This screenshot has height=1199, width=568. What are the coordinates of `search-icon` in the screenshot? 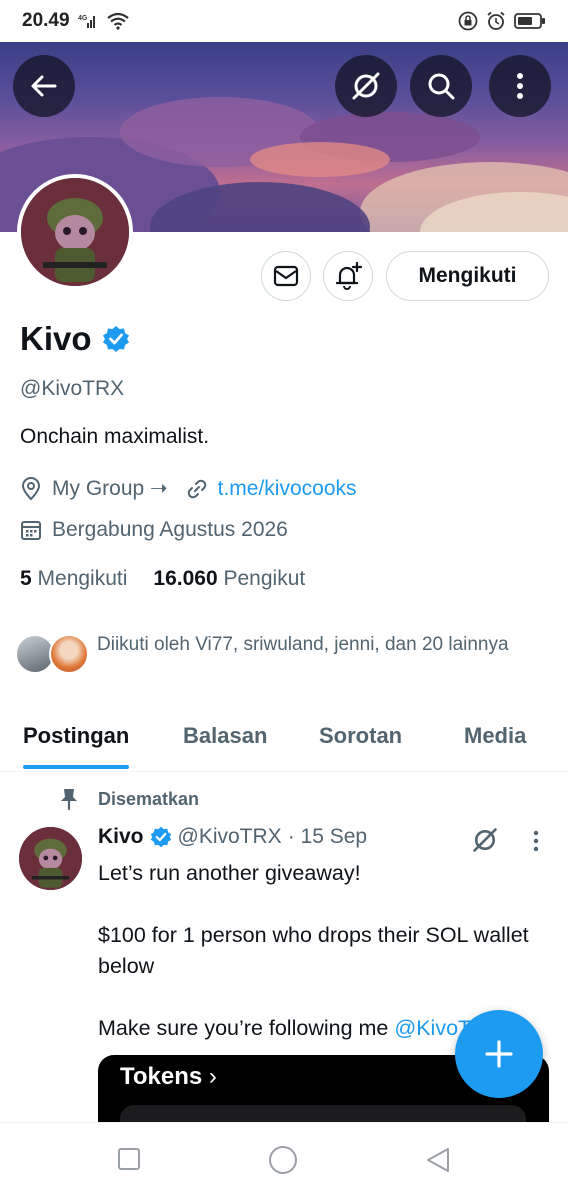 It's located at (441, 86).